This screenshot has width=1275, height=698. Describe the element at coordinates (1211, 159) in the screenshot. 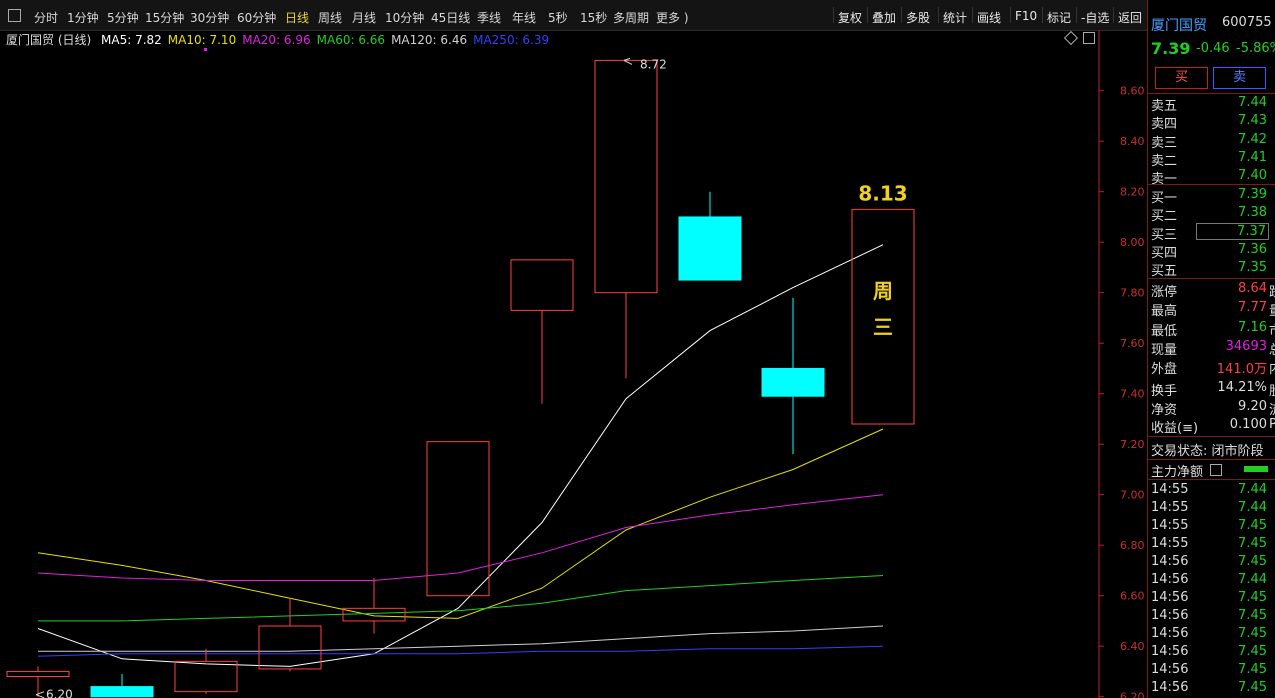

I see `ask-row: 卖二 7.41` at that location.